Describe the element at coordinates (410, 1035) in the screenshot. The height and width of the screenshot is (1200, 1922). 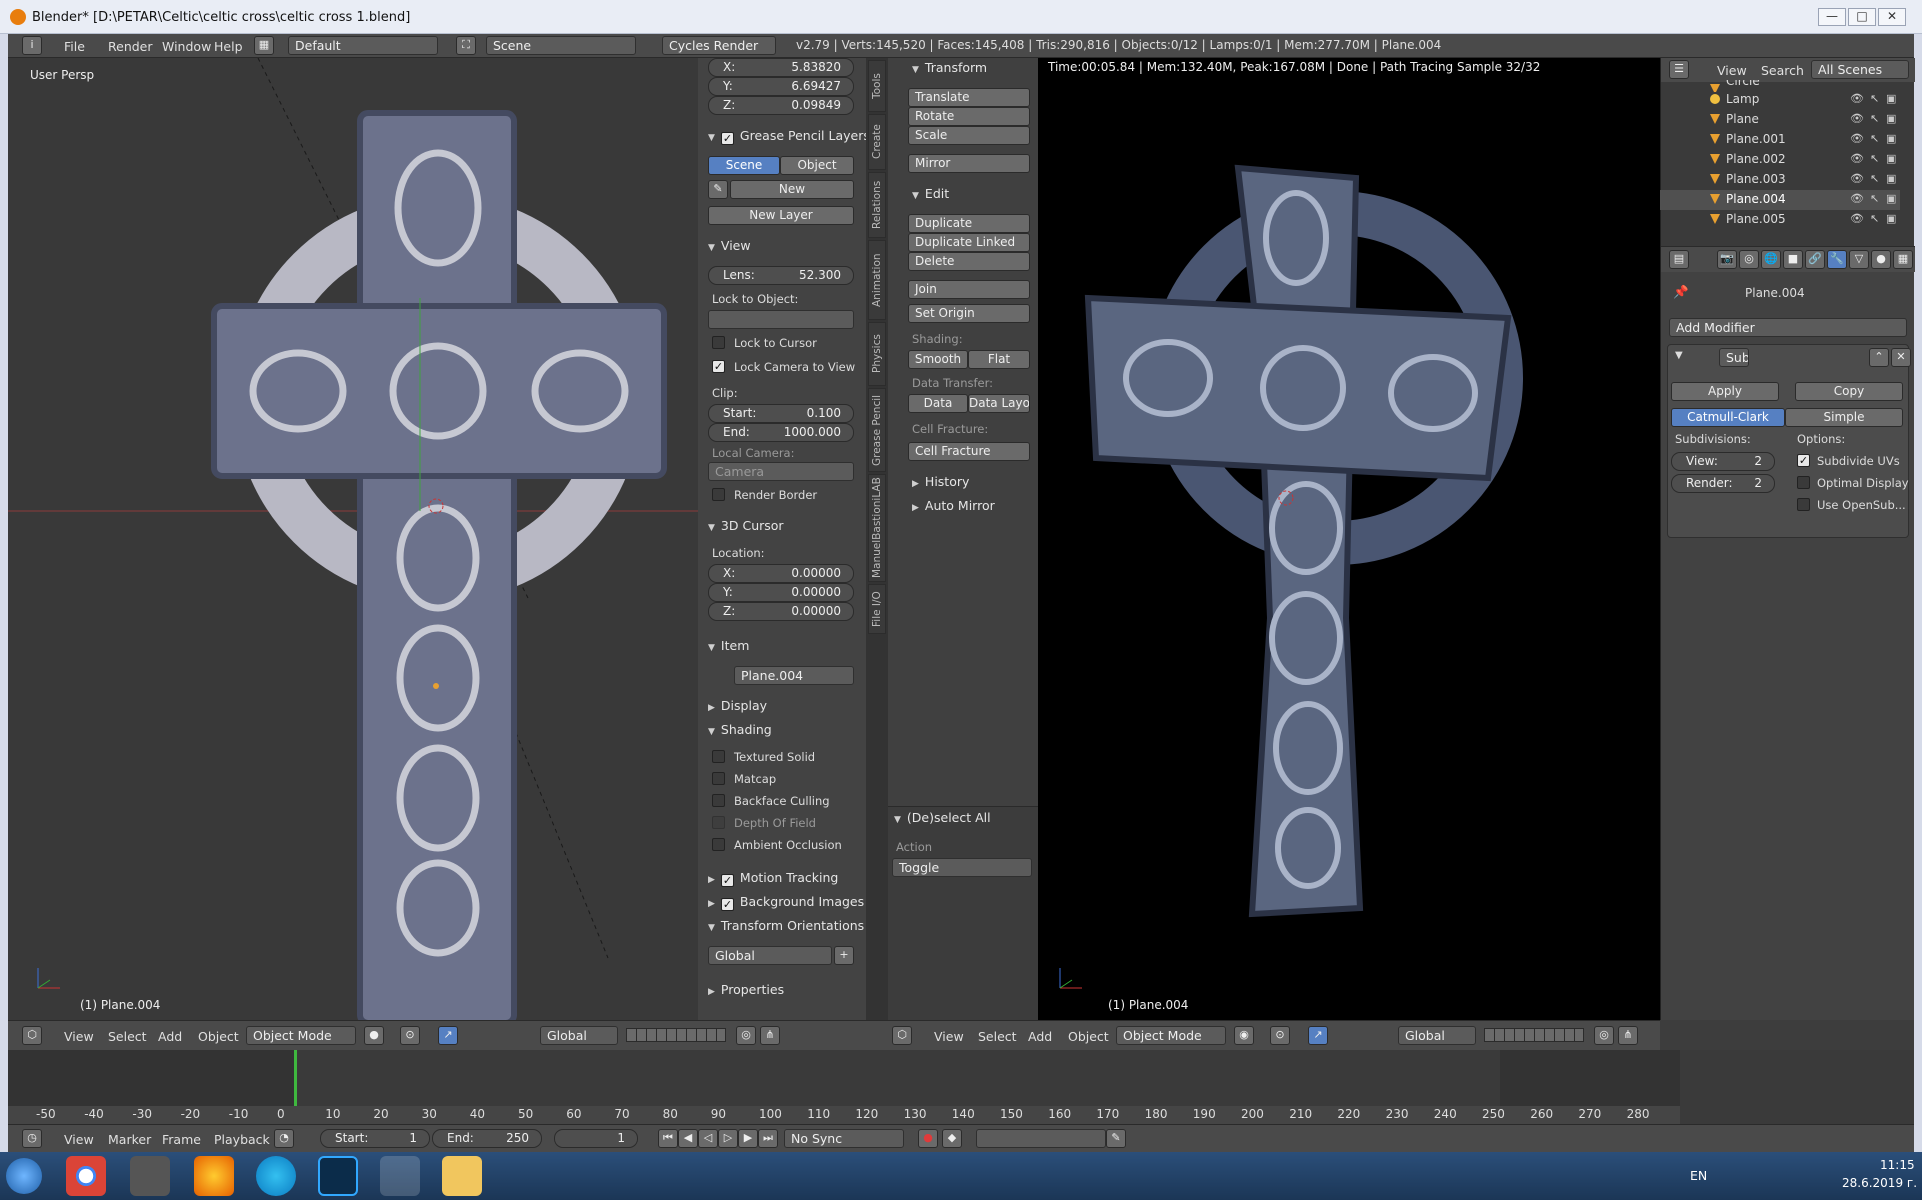
I see `left-pivot-icon: ⊙` at that location.